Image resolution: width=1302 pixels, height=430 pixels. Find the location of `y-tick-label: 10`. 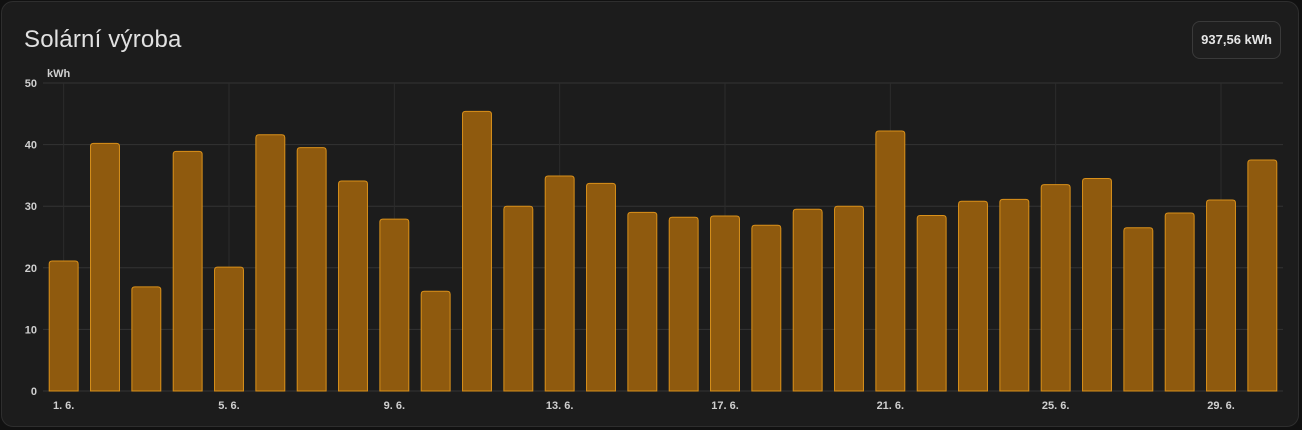

y-tick-label: 10 is located at coordinates (31, 330).